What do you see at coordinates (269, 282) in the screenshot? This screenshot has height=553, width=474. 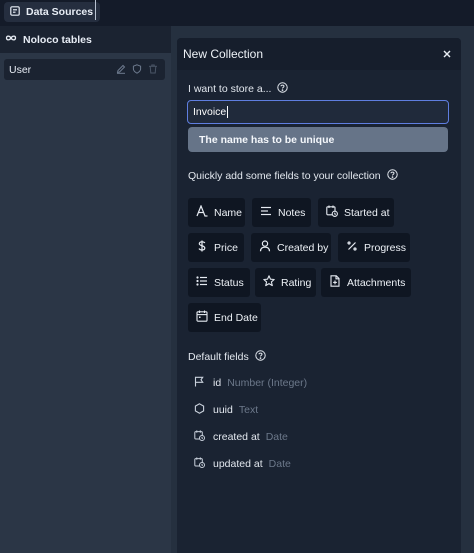 I see `star-icon` at bounding box center [269, 282].